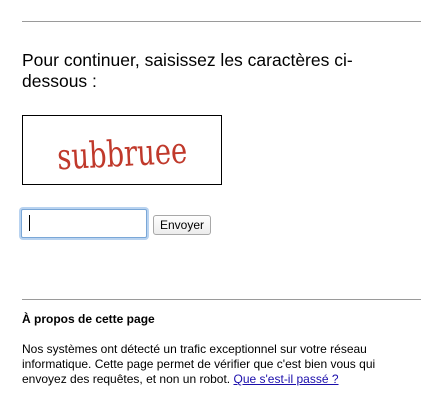  I want to click on captcha-answer-input, so click(84, 223).